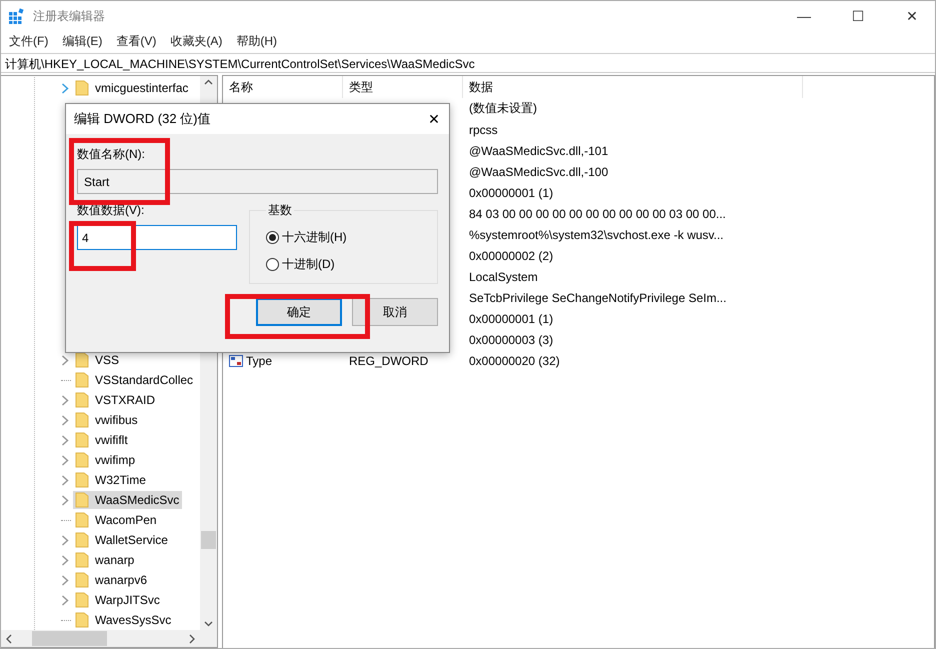  What do you see at coordinates (257, 41) in the screenshot?
I see `menu-item: 帮助(H)` at bounding box center [257, 41].